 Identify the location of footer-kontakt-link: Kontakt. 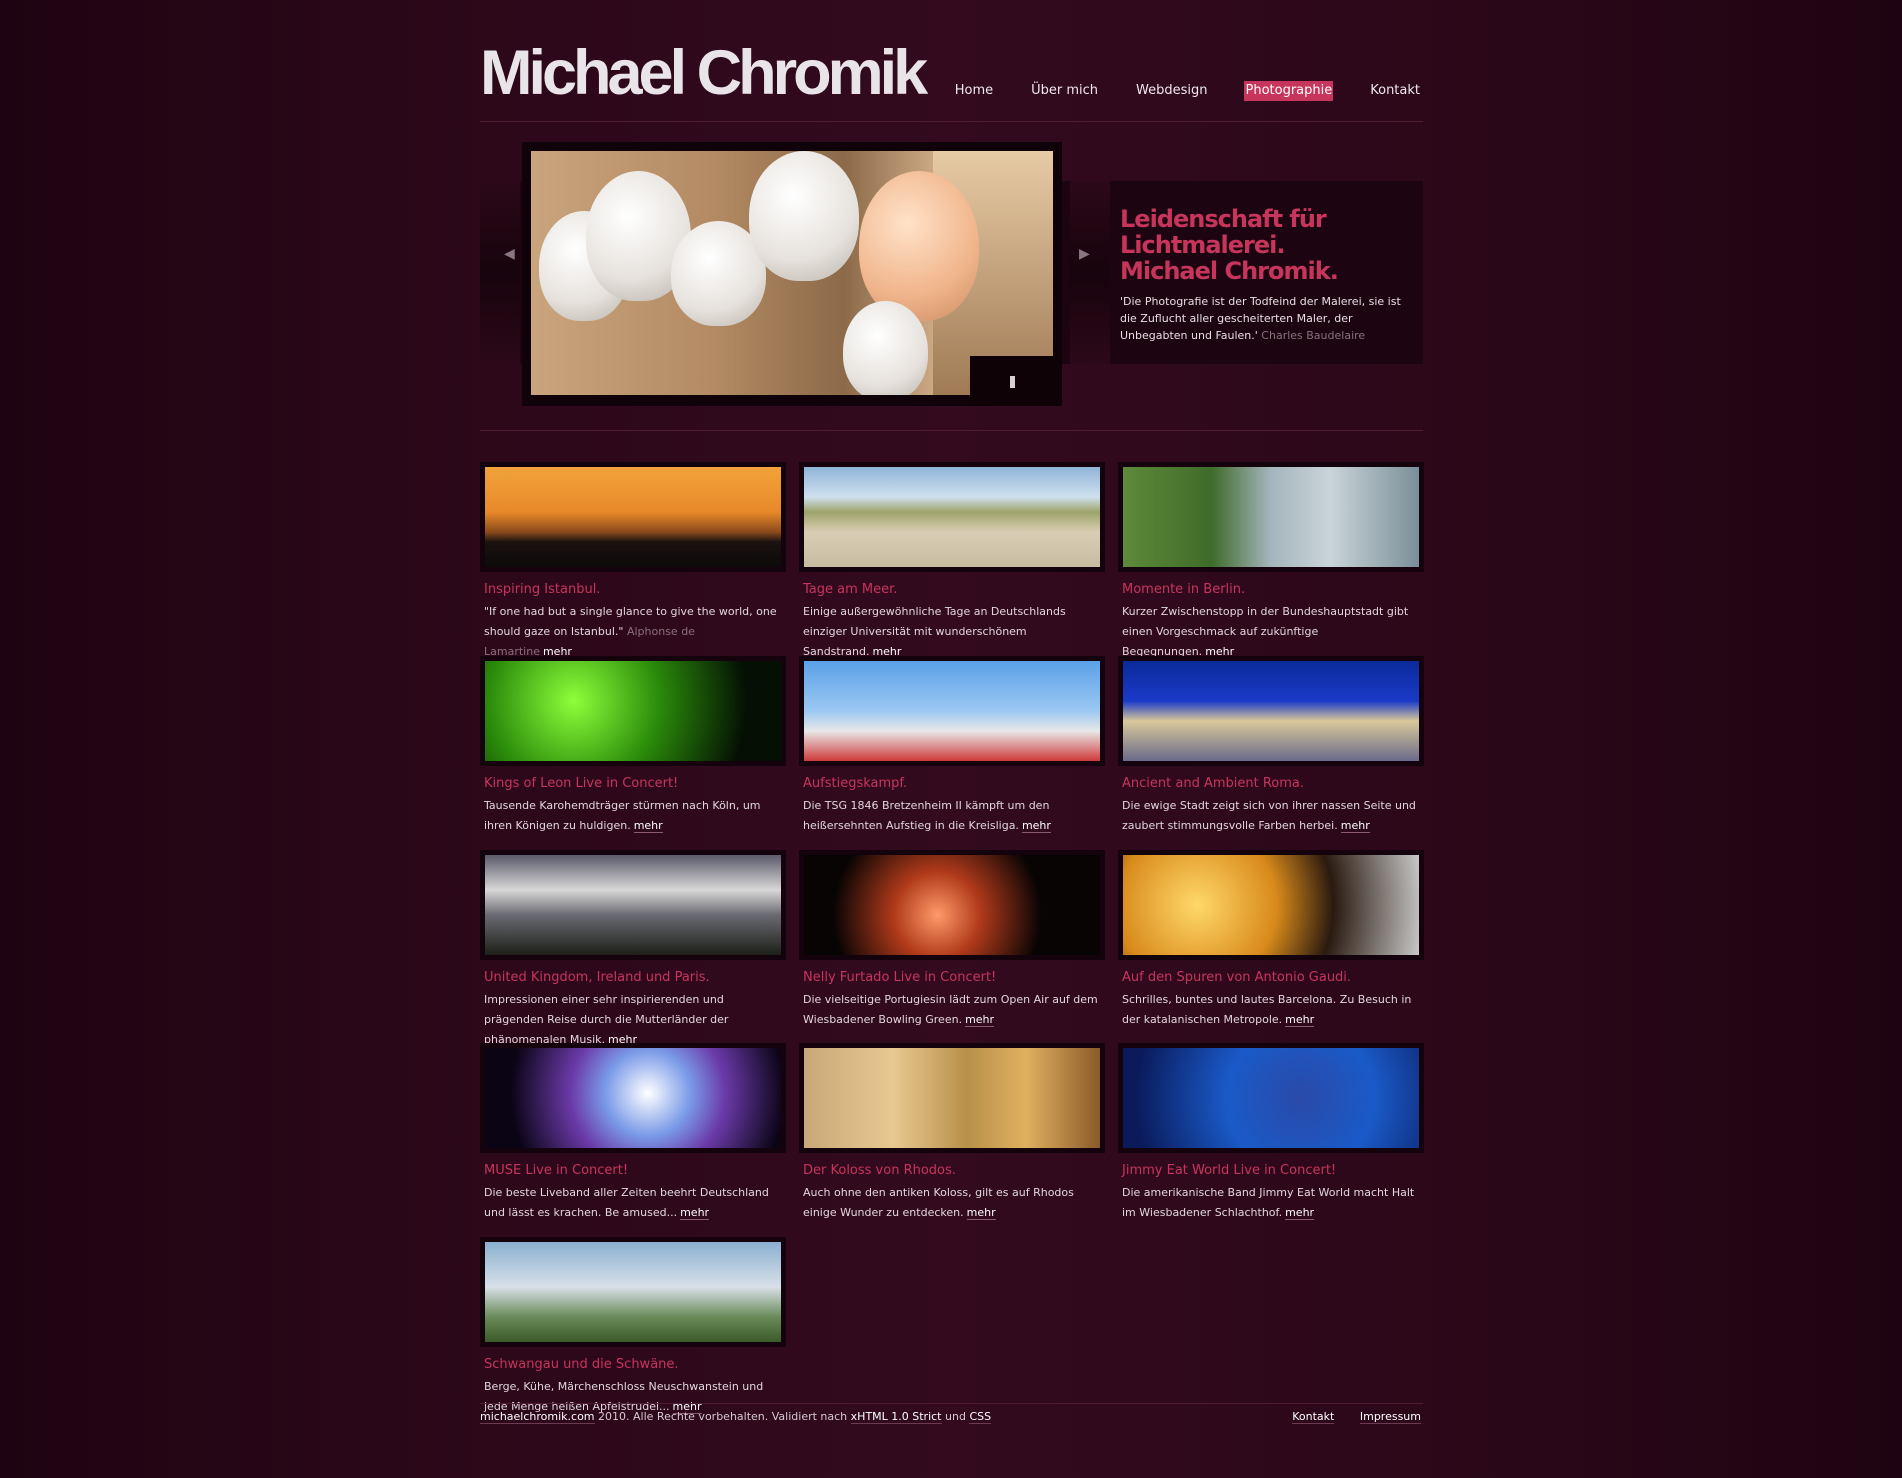
(1313, 1417).